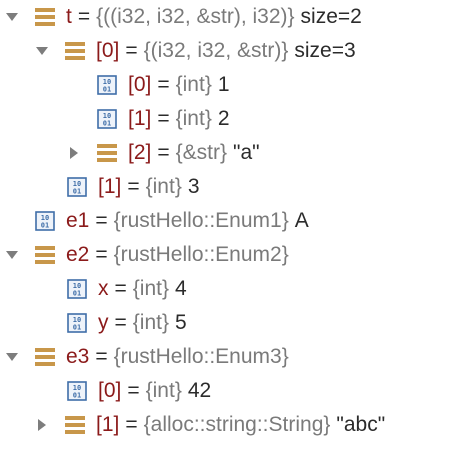 Image resolution: width=474 pixels, height=475 pixels. I want to click on tree-row-e2-y: 10 01 y = {int} 5, so click(126, 323).